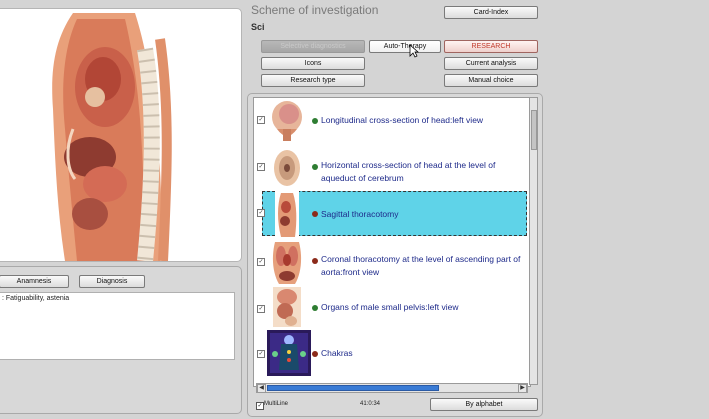 This screenshot has height=419, width=709. What do you see at coordinates (360, 214) in the screenshot?
I see `list-item-label: Sagittal thoracotomy` at bounding box center [360, 214].